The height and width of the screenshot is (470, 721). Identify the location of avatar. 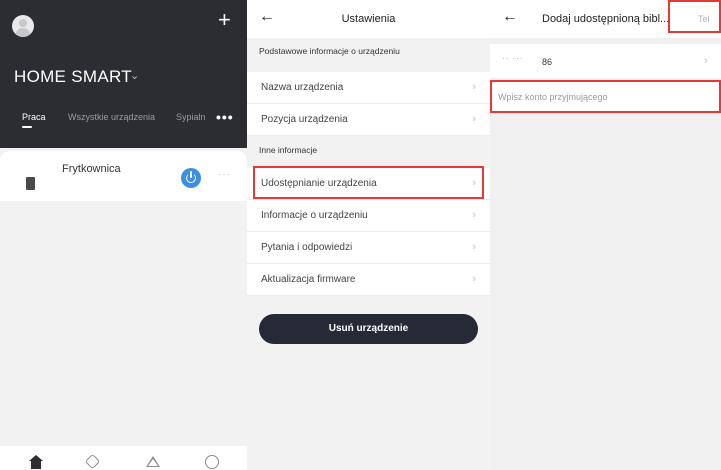
(23, 26).